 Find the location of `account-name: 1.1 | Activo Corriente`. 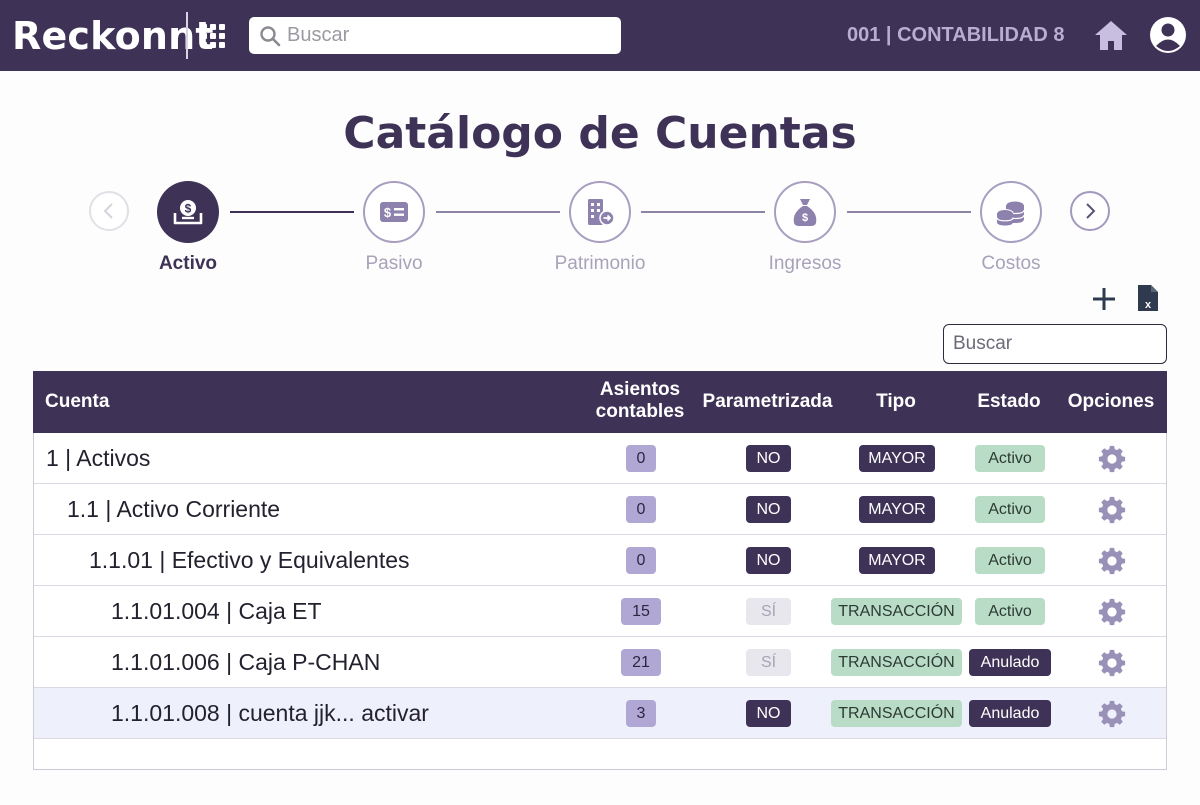

account-name: 1.1 | Activo Corriente is located at coordinates (174, 509).